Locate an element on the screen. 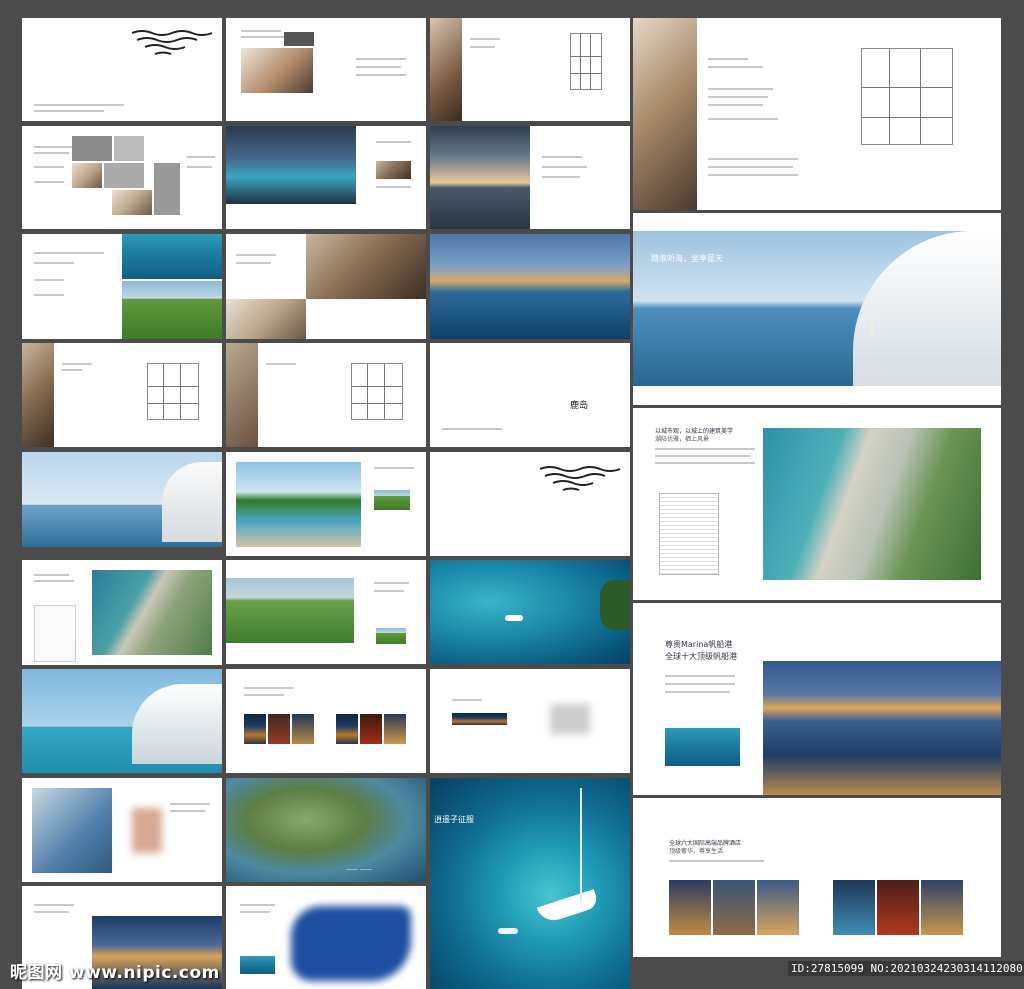 Image resolution: width=1024 pixels, height=989 pixels. page-living-room is located at coordinates (326, 286).